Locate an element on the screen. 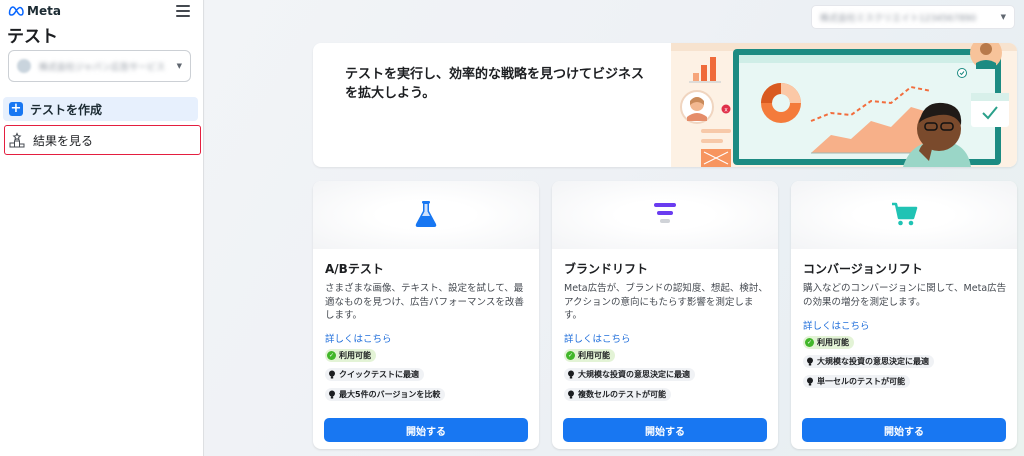 The image size is (1024, 456). account-id-selector: 株式会社ミスクリエイト1234567890 ▼ is located at coordinates (913, 17).